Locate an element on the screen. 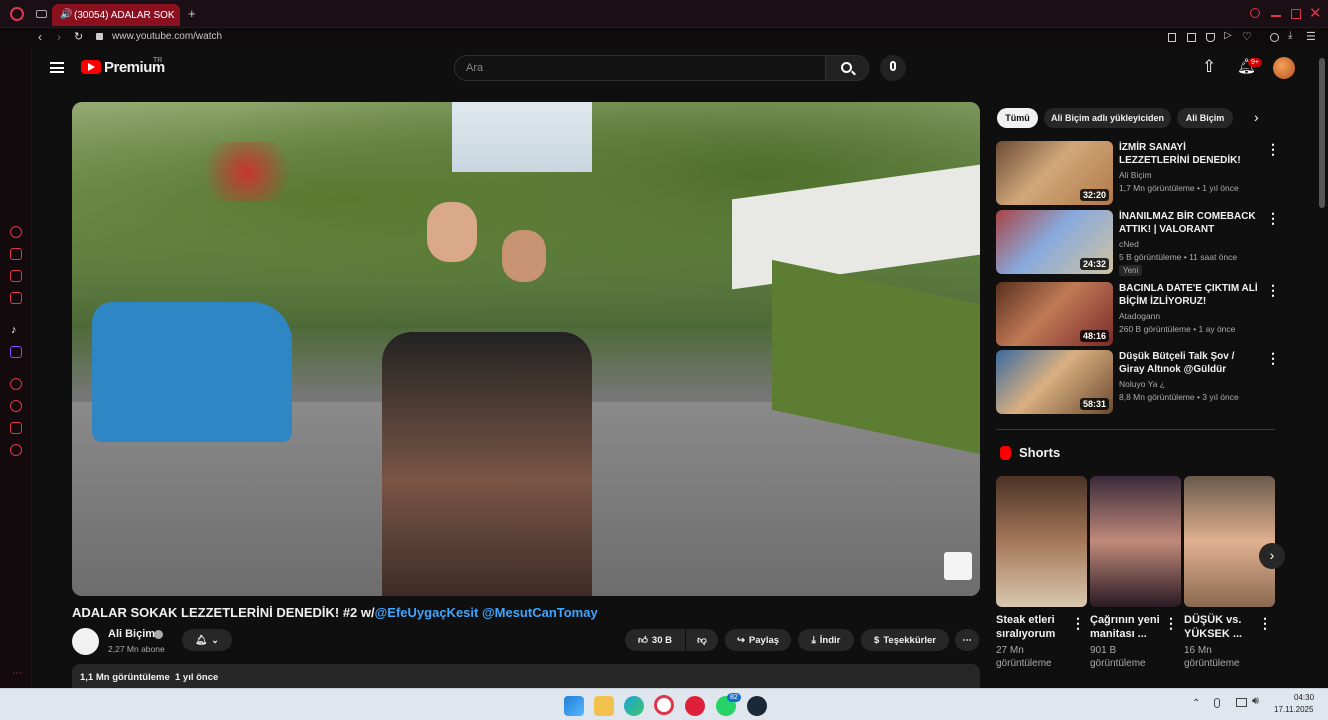 The width and height of the screenshot is (1328, 720). chip-all: Tümü is located at coordinates (1017, 118).